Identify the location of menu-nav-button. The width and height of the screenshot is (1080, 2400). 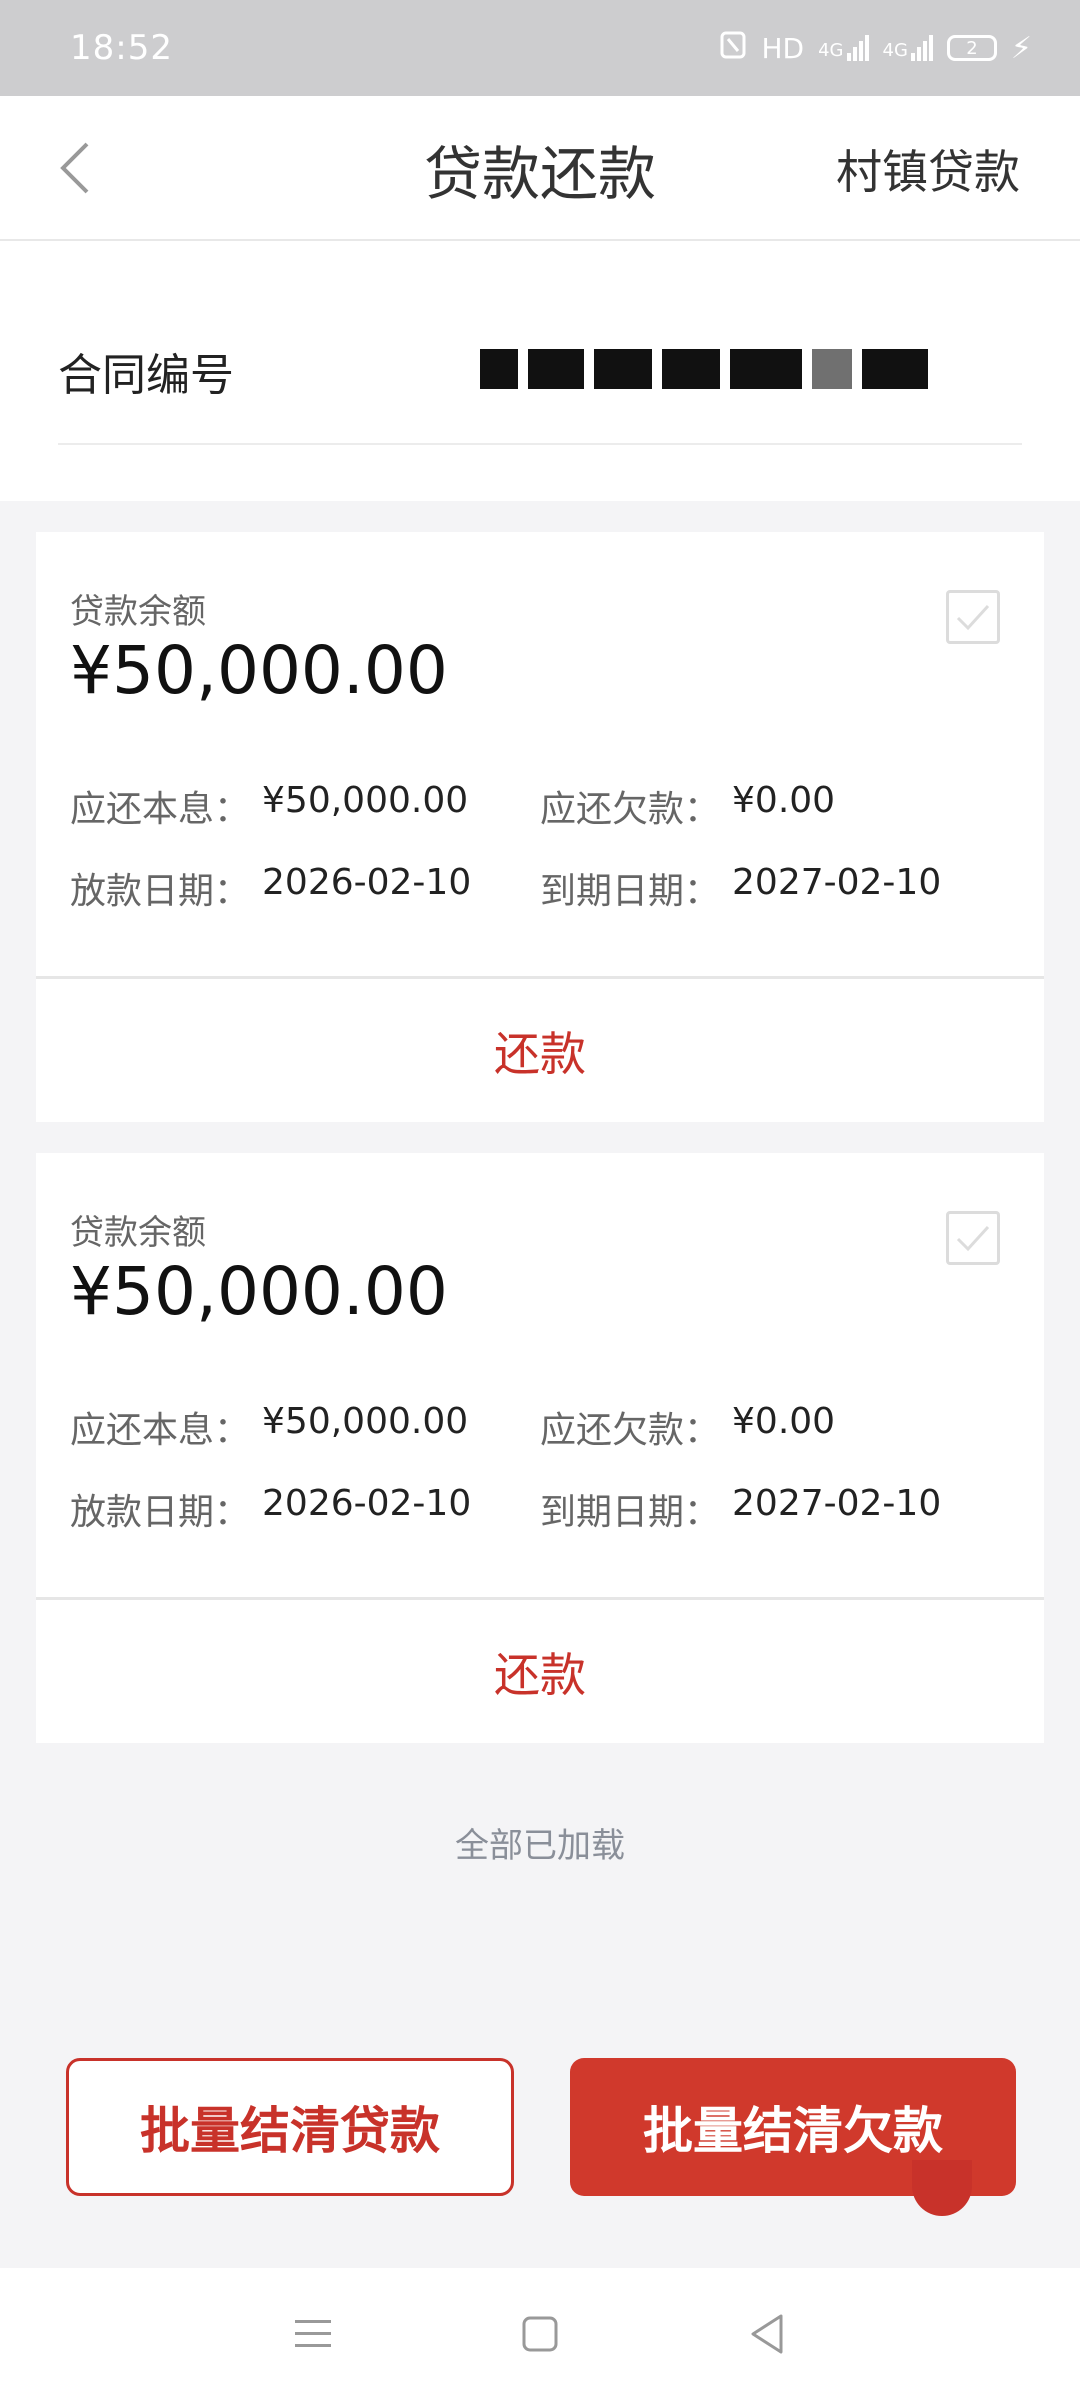
(313, 2334).